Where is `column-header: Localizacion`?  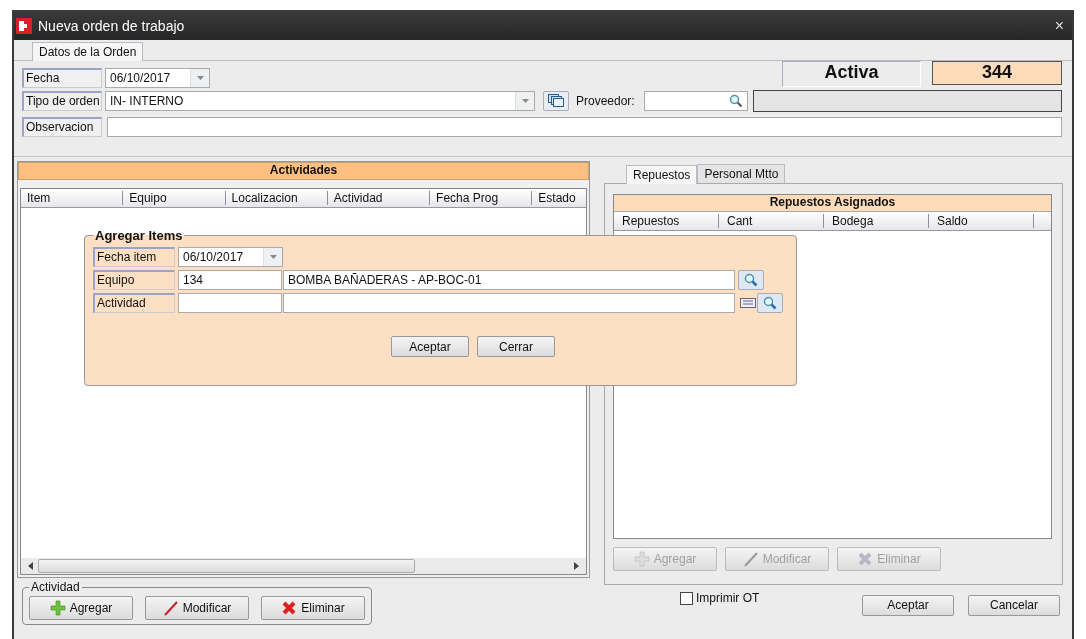 column-header: Localizacion is located at coordinates (276, 198).